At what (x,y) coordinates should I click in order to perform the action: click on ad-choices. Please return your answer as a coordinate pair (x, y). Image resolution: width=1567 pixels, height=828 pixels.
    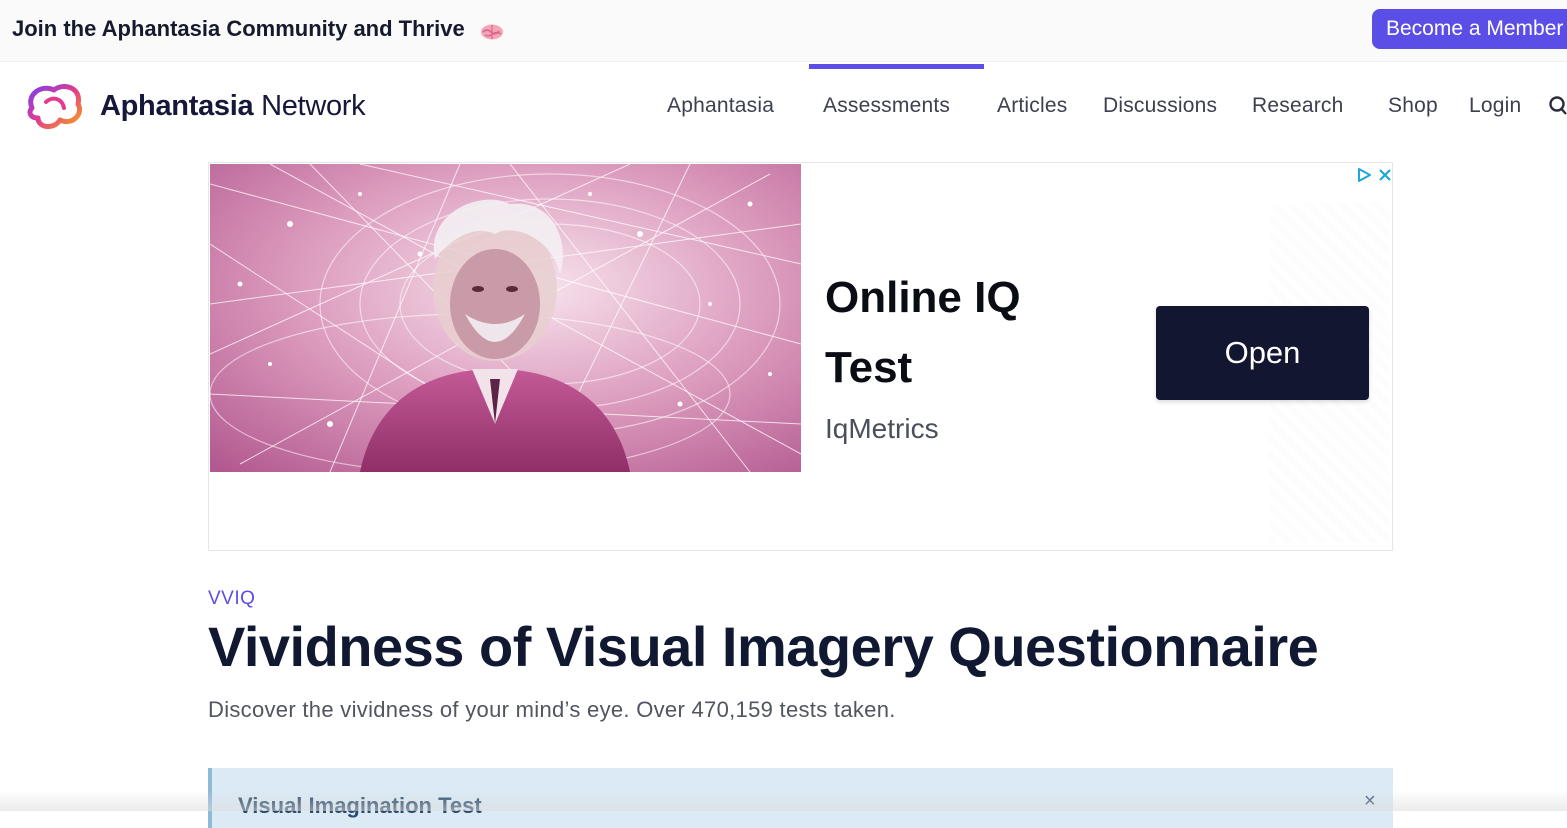
    Looking at the image, I should click on (1371, 175).